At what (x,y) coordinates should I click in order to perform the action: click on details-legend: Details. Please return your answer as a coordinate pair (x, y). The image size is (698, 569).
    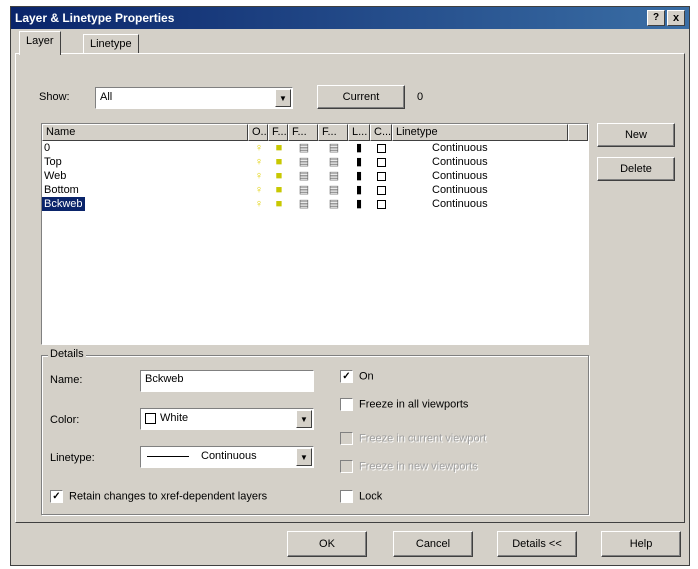
    Looking at the image, I should click on (67, 354).